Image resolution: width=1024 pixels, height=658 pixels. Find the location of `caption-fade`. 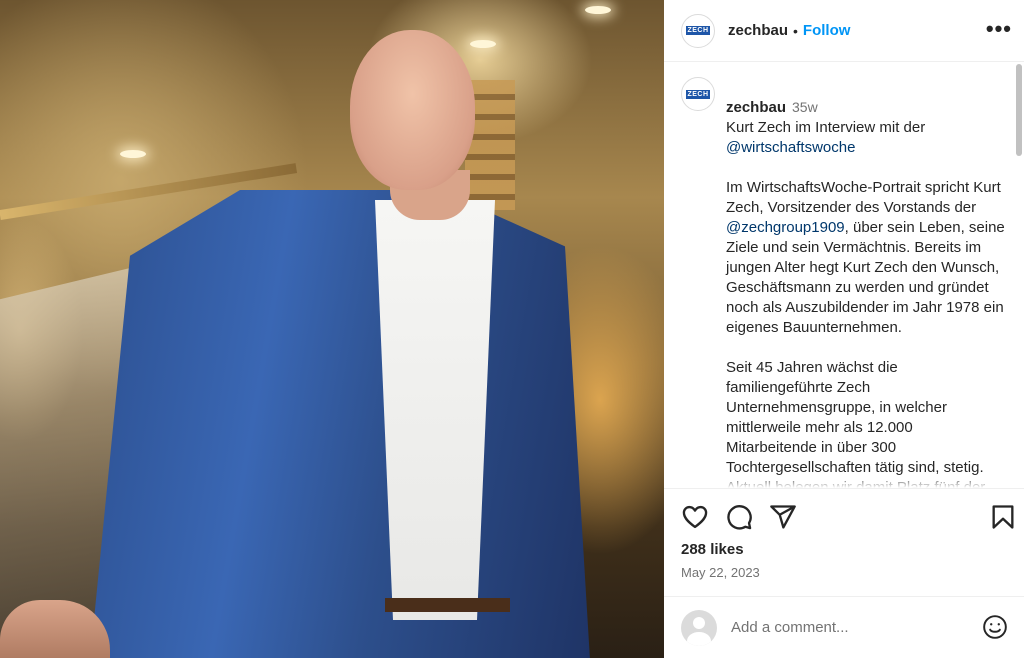

caption-fade is located at coordinates (844, 481).